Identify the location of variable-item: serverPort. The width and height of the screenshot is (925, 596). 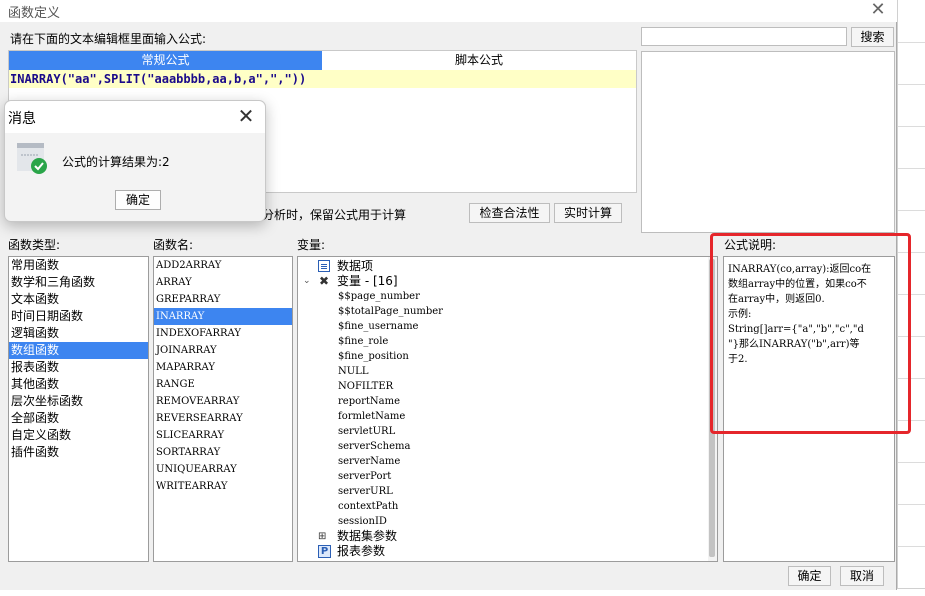
(364, 476).